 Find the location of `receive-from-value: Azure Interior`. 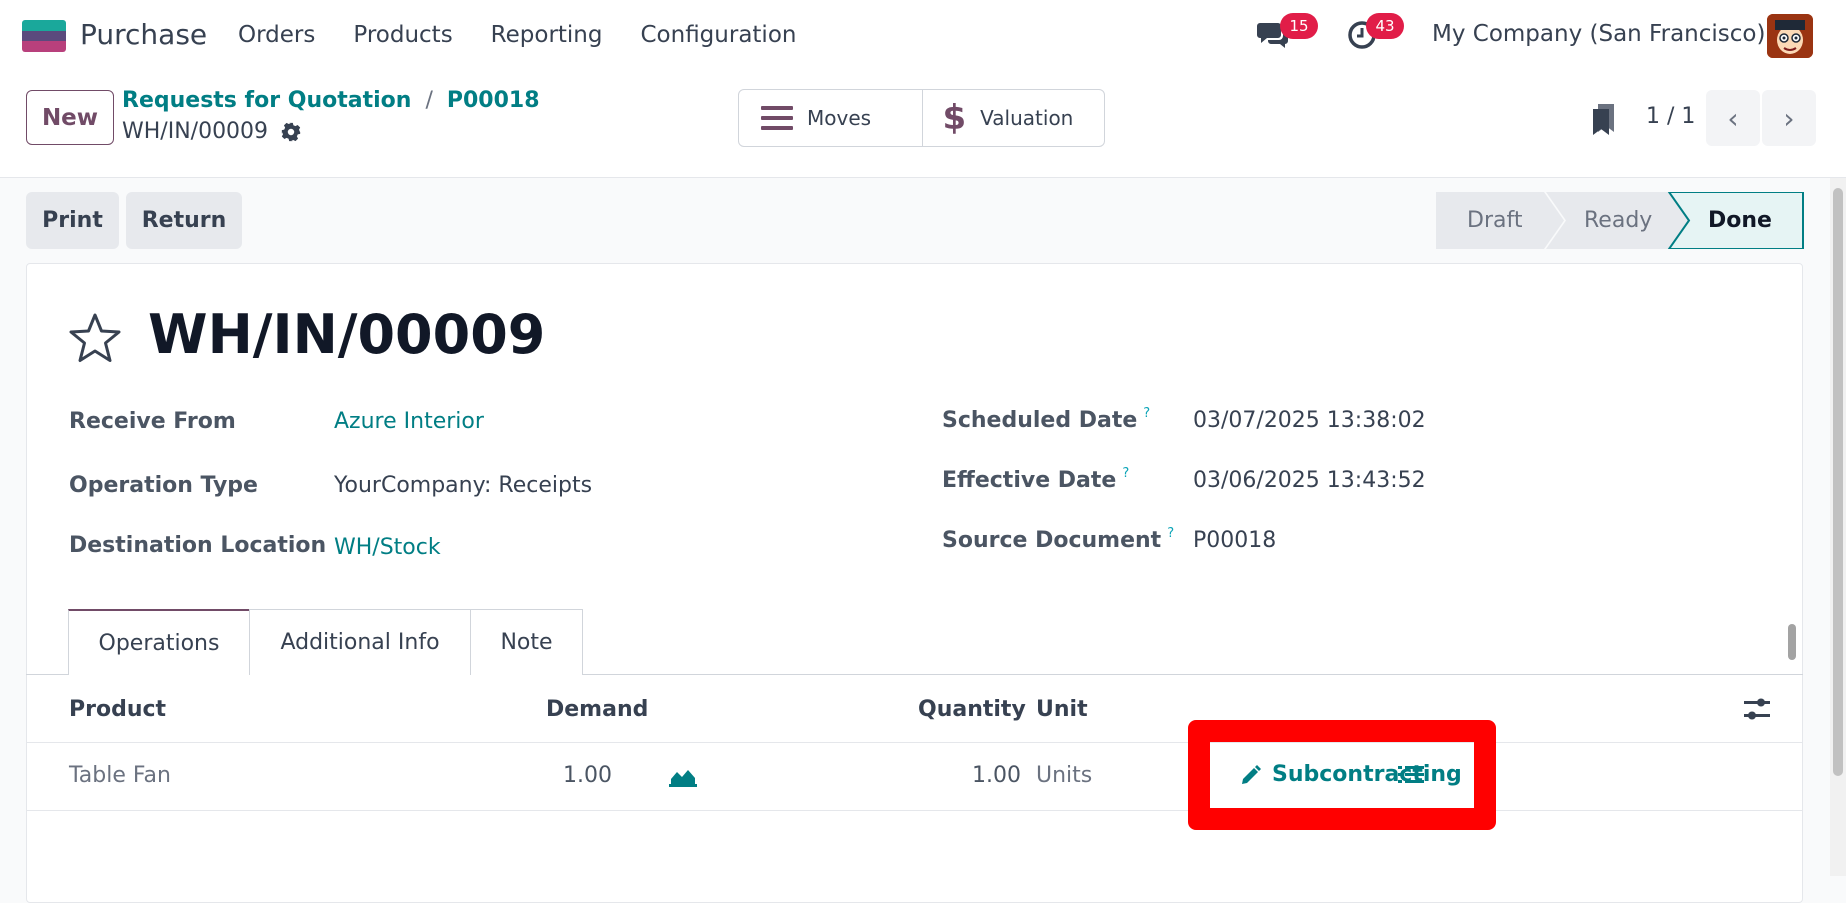

receive-from-value: Azure Interior is located at coordinates (409, 421).